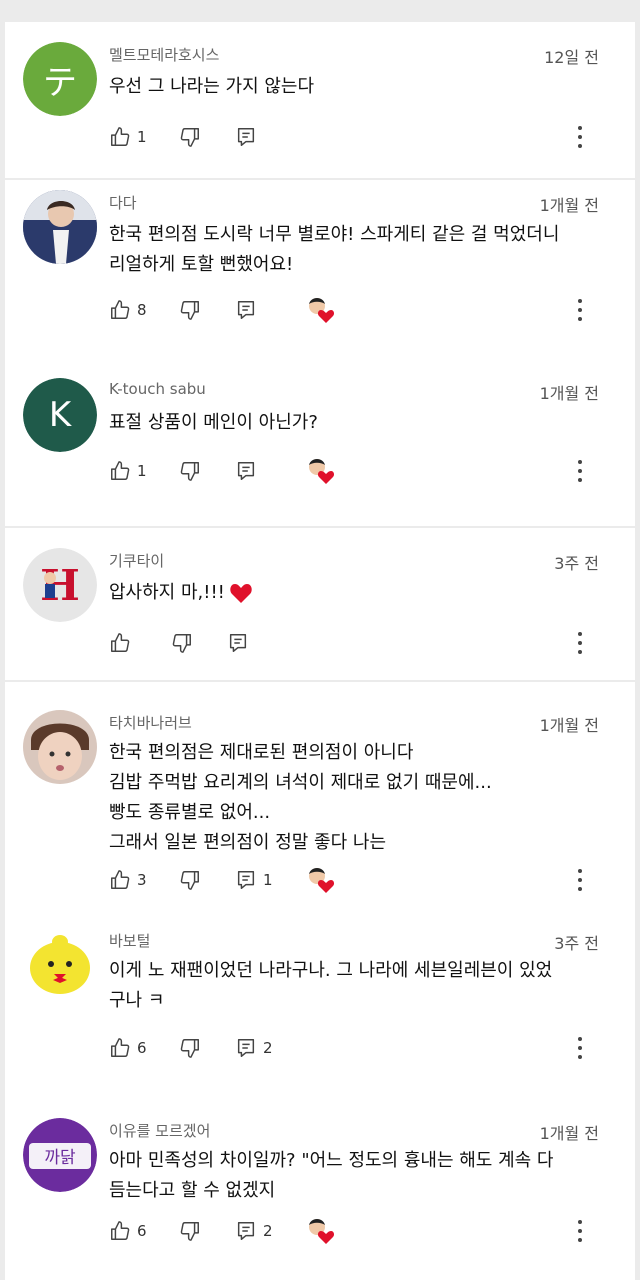 This screenshot has width=640, height=1280. Describe the element at coordinates (357, 986) in the screenshot. I see `comment-text: 이게 노 재팬이었던 나라구나. 그 나라에 세븐일레븐이 있었 구나 ㅋ` at that location.